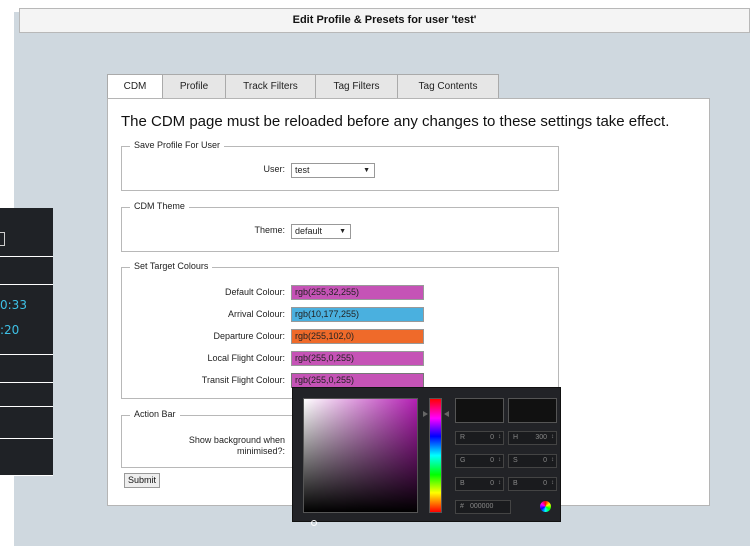  Describe the element at coordinates (446, 414) in the screenshot. I see `hue-arrow-right-icon` at that location.